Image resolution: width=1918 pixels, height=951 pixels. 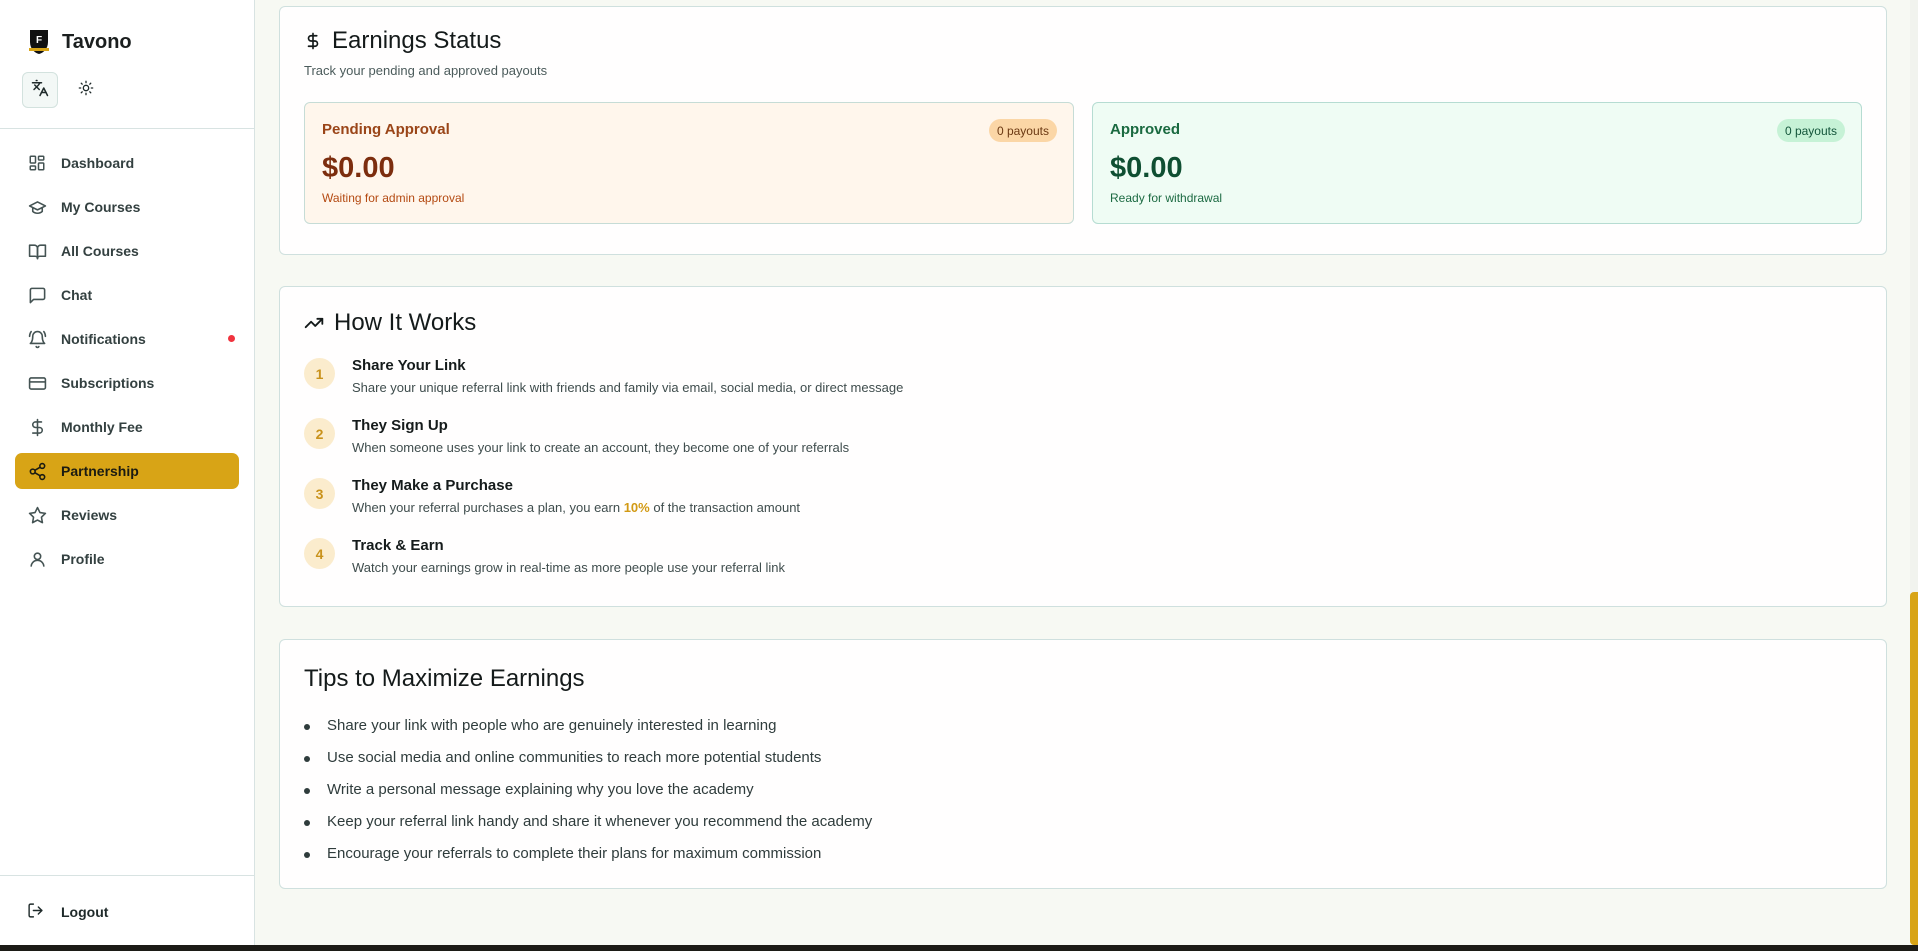 I want to click on brand-logo-icon: F, so click(x=39, y=42).